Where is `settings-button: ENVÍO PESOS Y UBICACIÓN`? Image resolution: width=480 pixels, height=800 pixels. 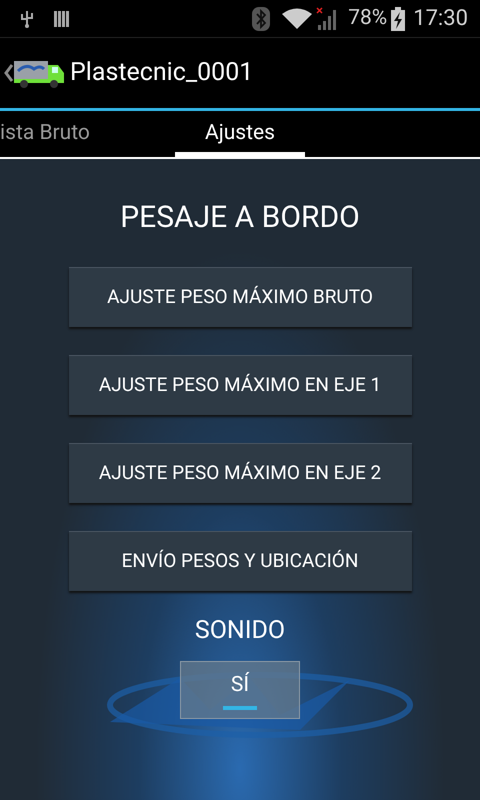
settings-button: ENVÍO PESOS Y UBICACIÓN is located at coordinates (240, 561).